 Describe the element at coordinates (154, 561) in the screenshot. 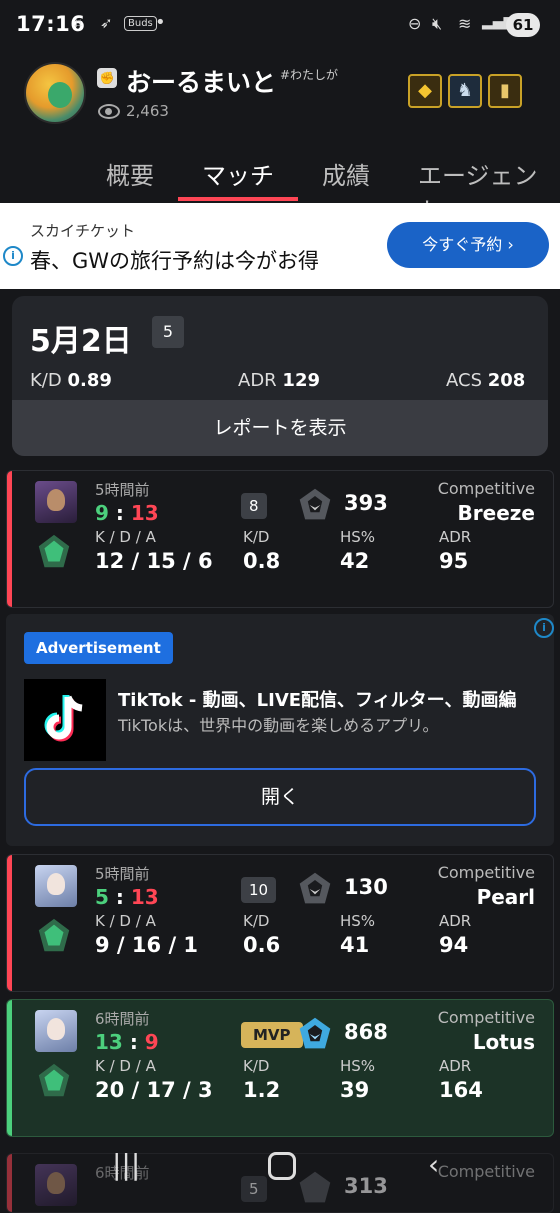

I see `kda-value: 12 / 15 / 6` at that location.